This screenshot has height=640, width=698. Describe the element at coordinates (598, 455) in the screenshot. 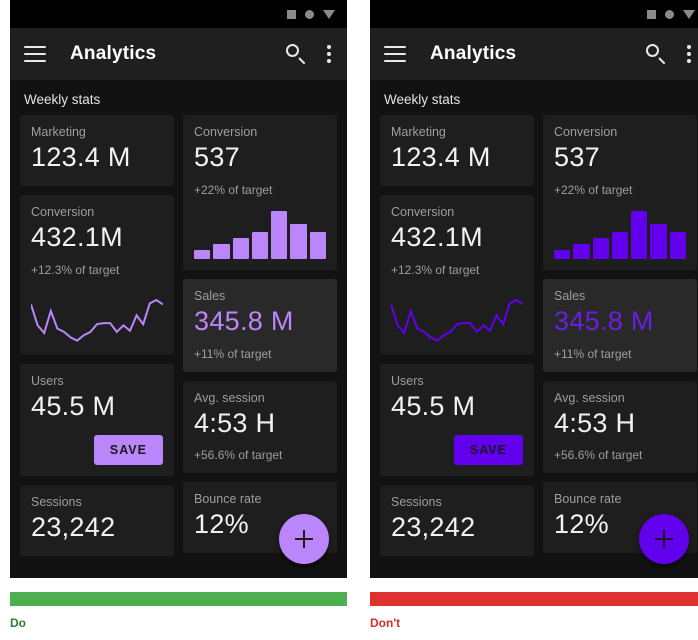

I see `card-subtext: +56.6% of target` at that location.